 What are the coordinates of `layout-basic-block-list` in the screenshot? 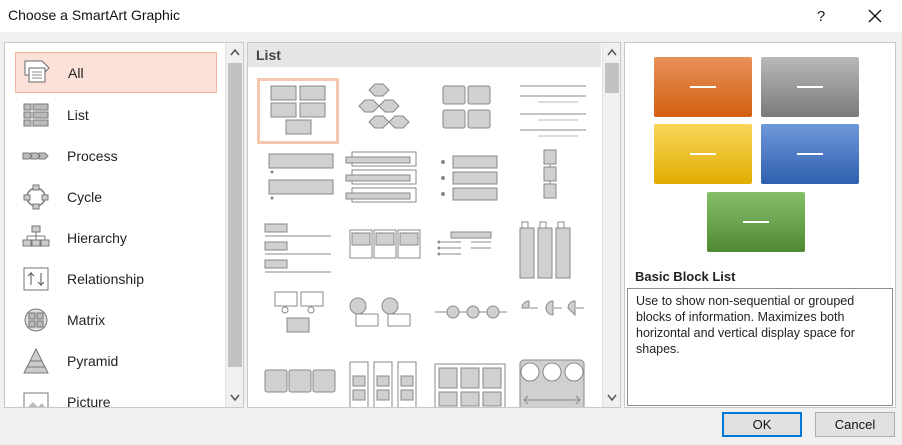 It's located at (298, 111).